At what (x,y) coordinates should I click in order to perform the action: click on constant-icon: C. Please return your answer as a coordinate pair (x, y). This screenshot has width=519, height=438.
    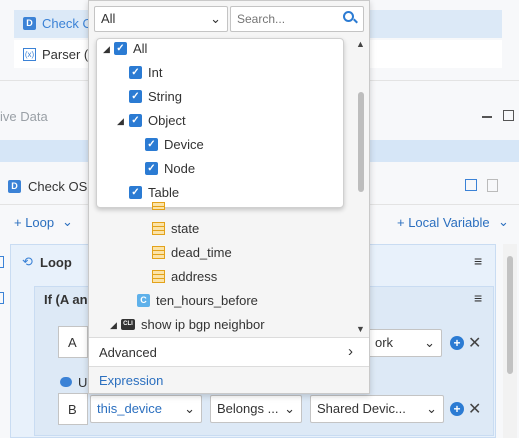
    Looking at the image, I should click on (143, 300).